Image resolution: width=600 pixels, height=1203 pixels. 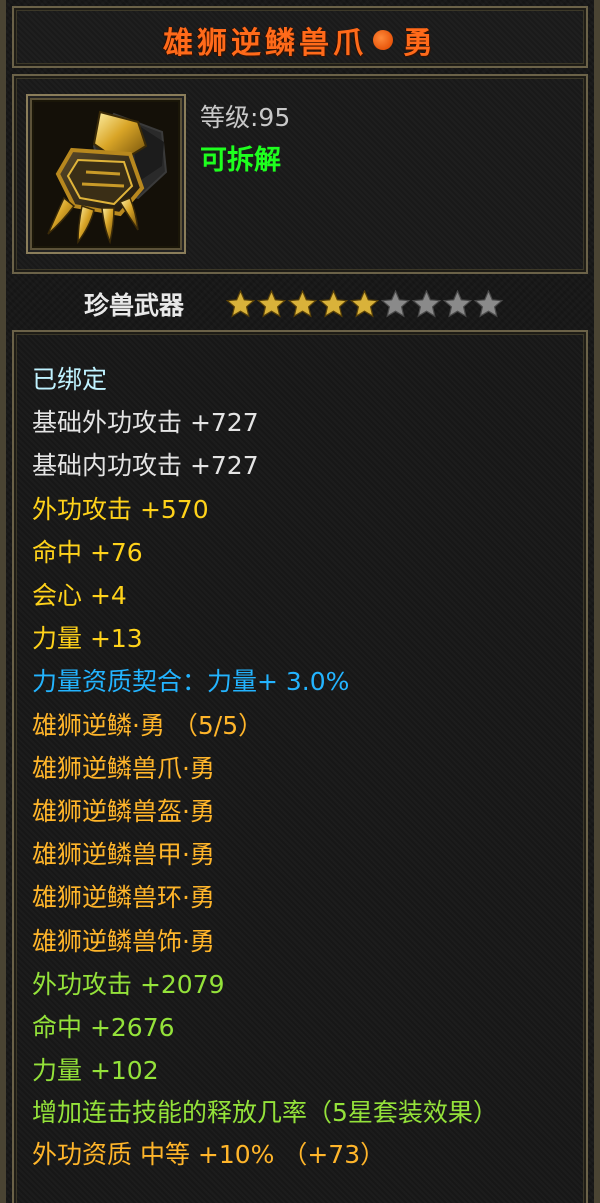 What do you see at coordinates (145, 466) in the screenshot?
I see `base-stat-line: 基础内功攻击 +727` at bounding box center [145, 466].